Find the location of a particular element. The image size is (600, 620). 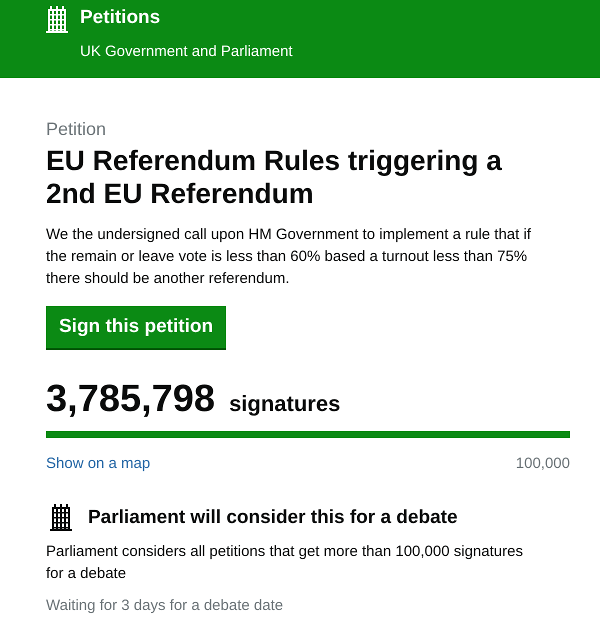

site-title: Petitions is located at coordinates (121, 18).